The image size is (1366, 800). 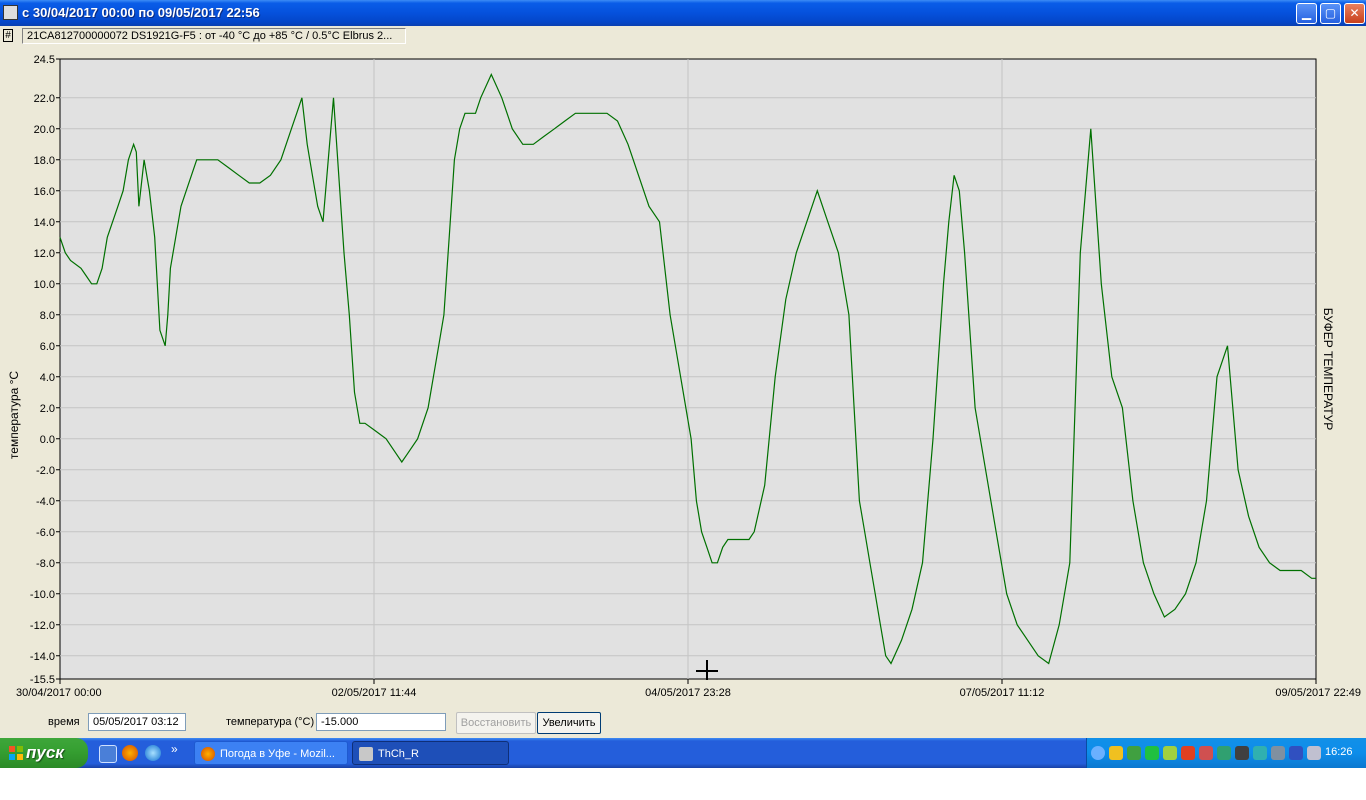 I want to click on system-tray: 16:26, so click(x=1226, y=753).